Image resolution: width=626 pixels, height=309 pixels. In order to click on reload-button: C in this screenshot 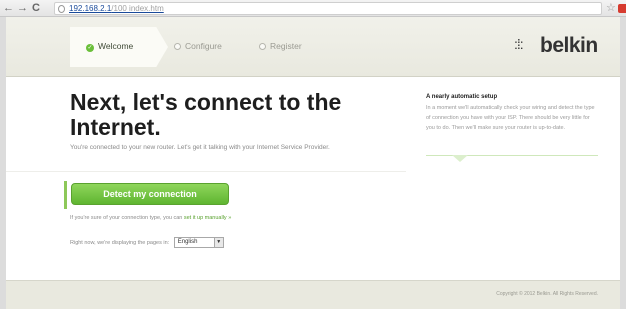, I will do `click(36, 8)`.